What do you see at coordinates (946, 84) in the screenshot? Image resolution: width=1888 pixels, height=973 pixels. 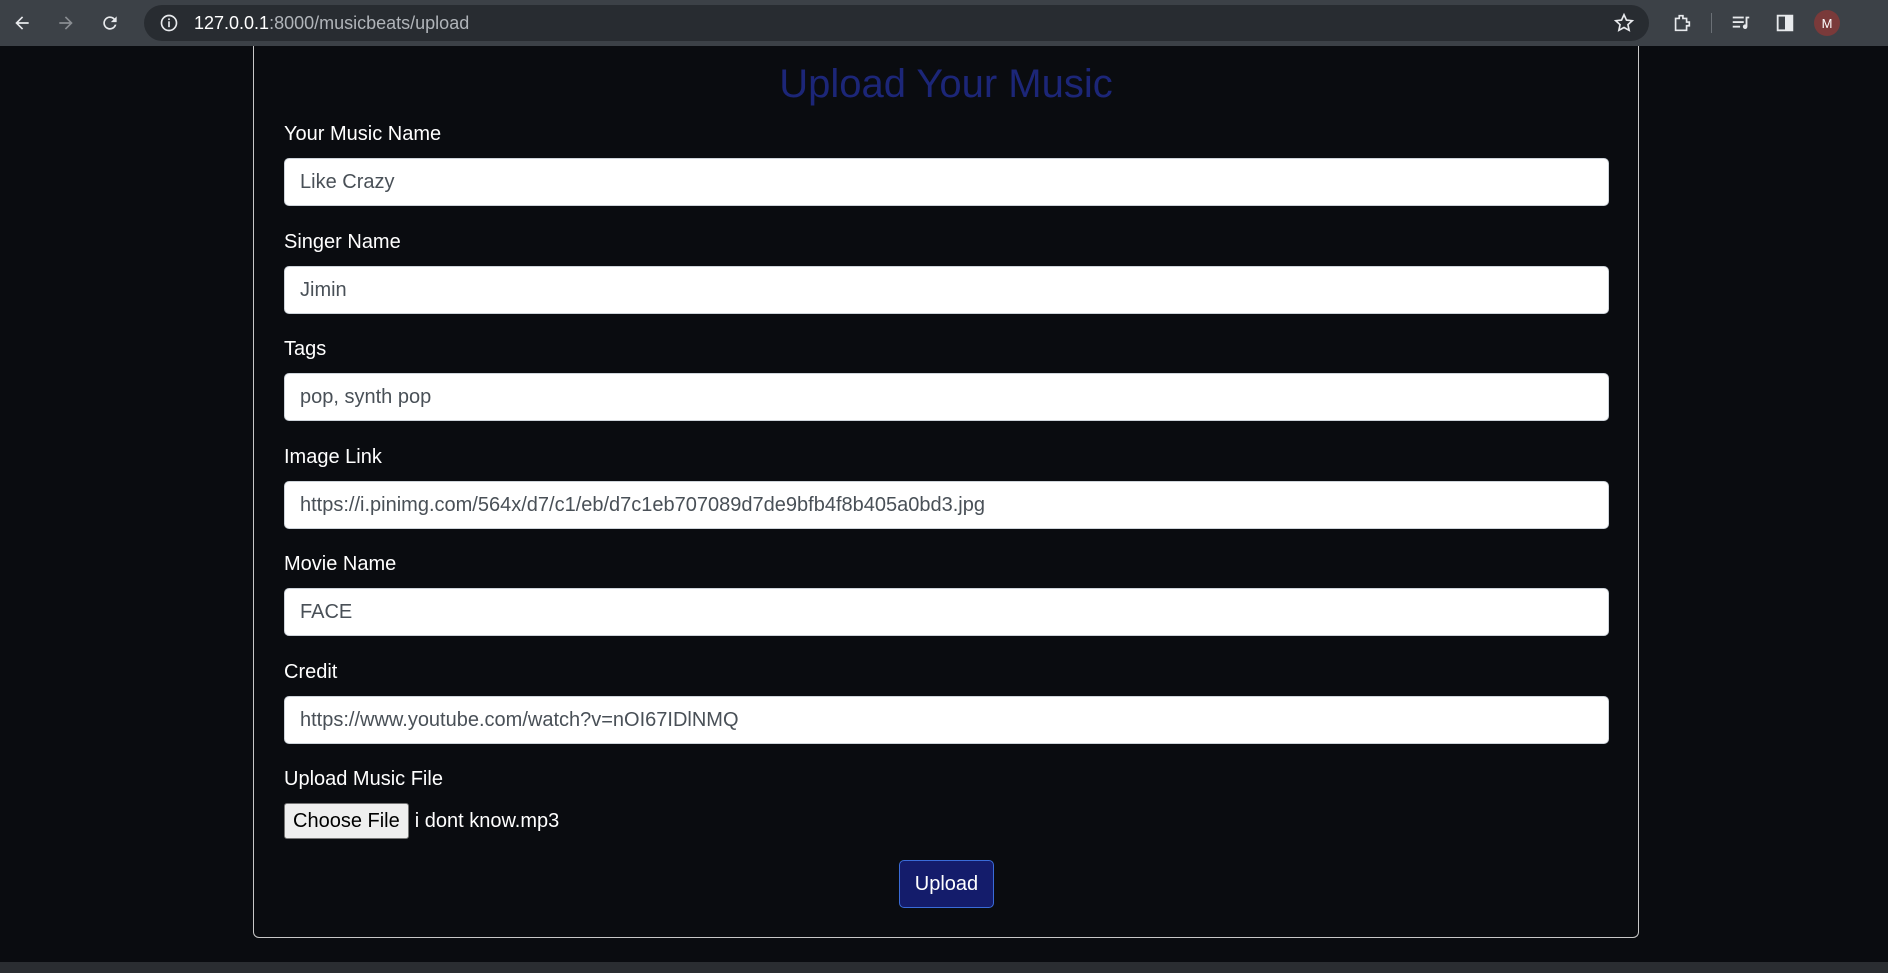 I see `page-title: Upload Your Music` at bounding box center [946, 84].